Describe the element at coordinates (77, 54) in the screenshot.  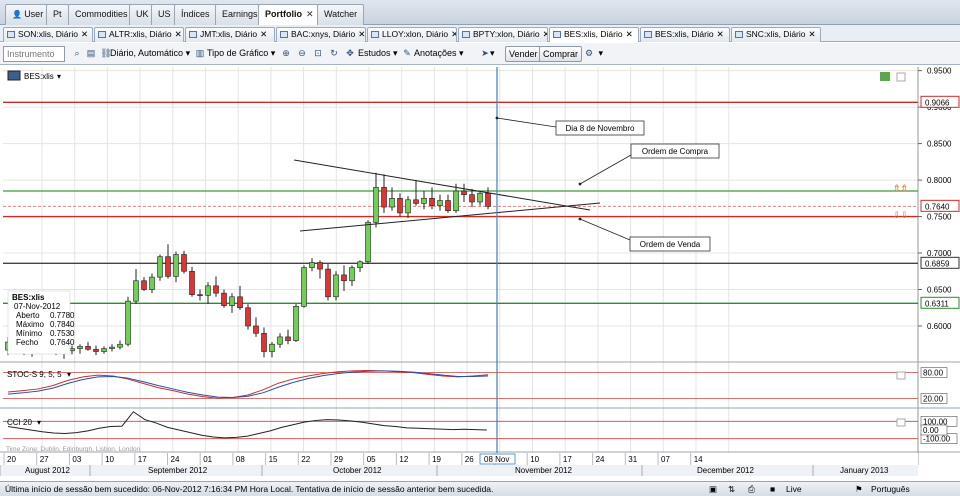
I see `instrument-search-icon: ⌕` at that location.